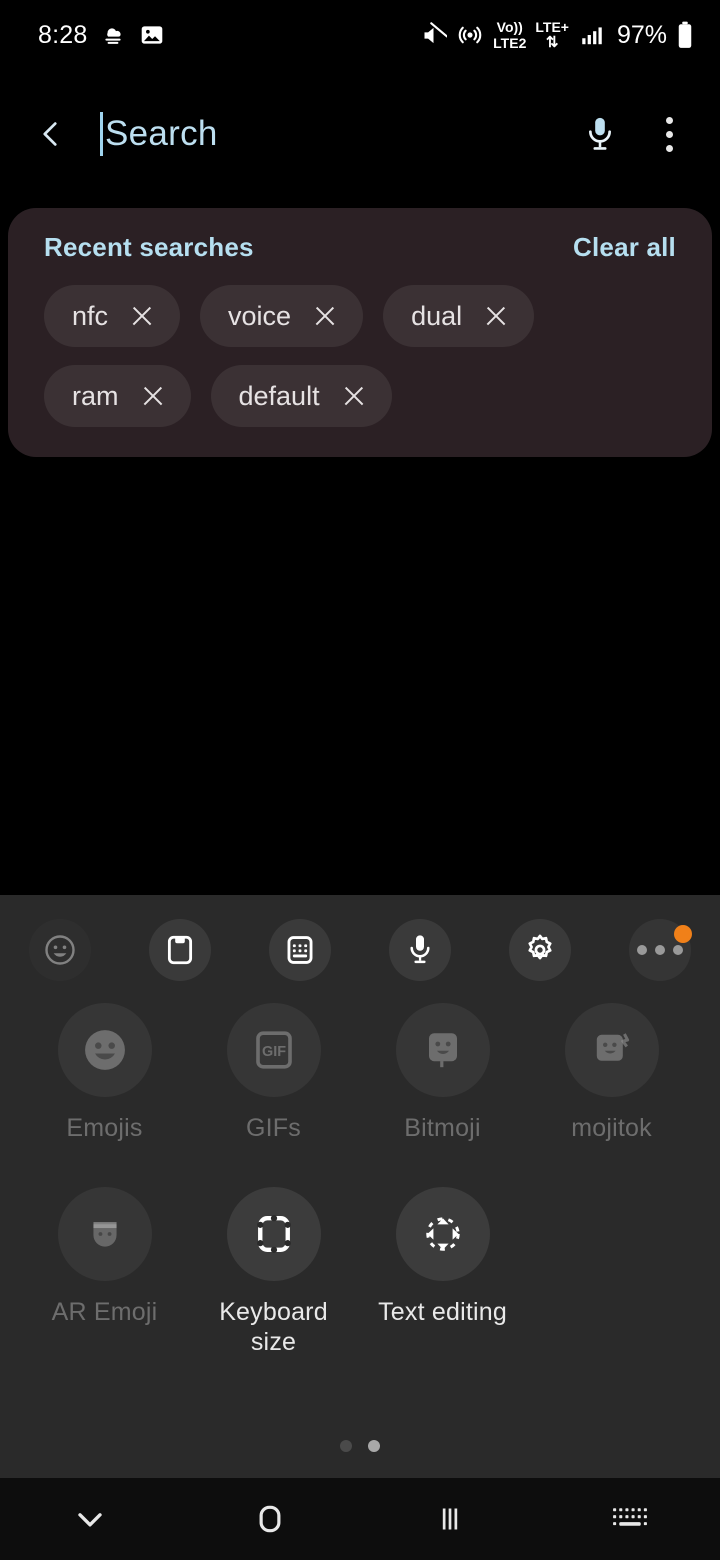 The width and height of the screenshot is (720, 1560). I want to click on back-button, so click(51, 134).